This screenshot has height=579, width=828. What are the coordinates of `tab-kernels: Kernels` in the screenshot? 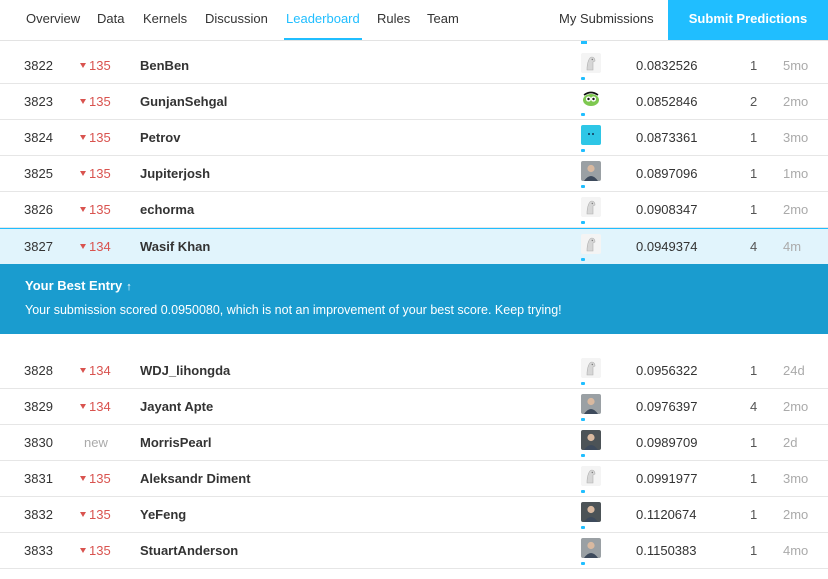 It's located at (165, 20).